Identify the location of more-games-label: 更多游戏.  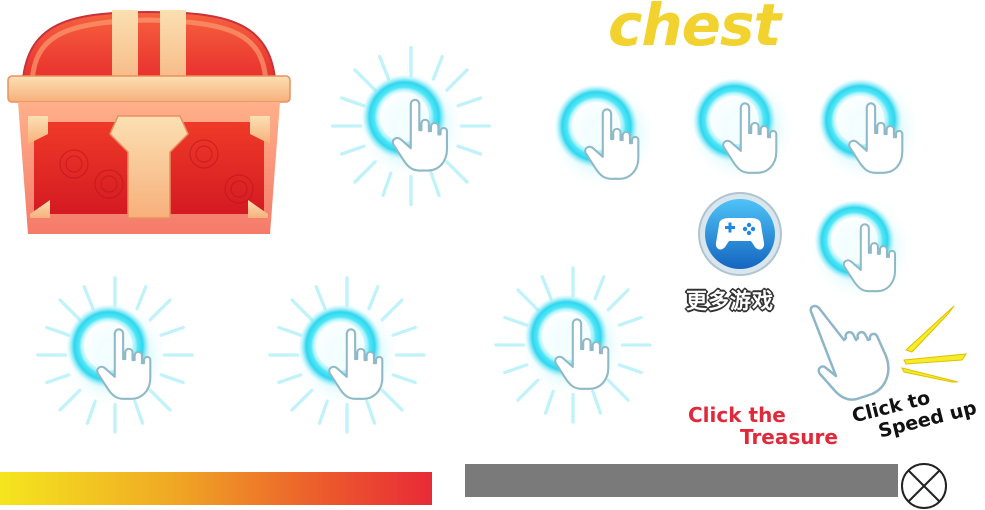
(730, 300).